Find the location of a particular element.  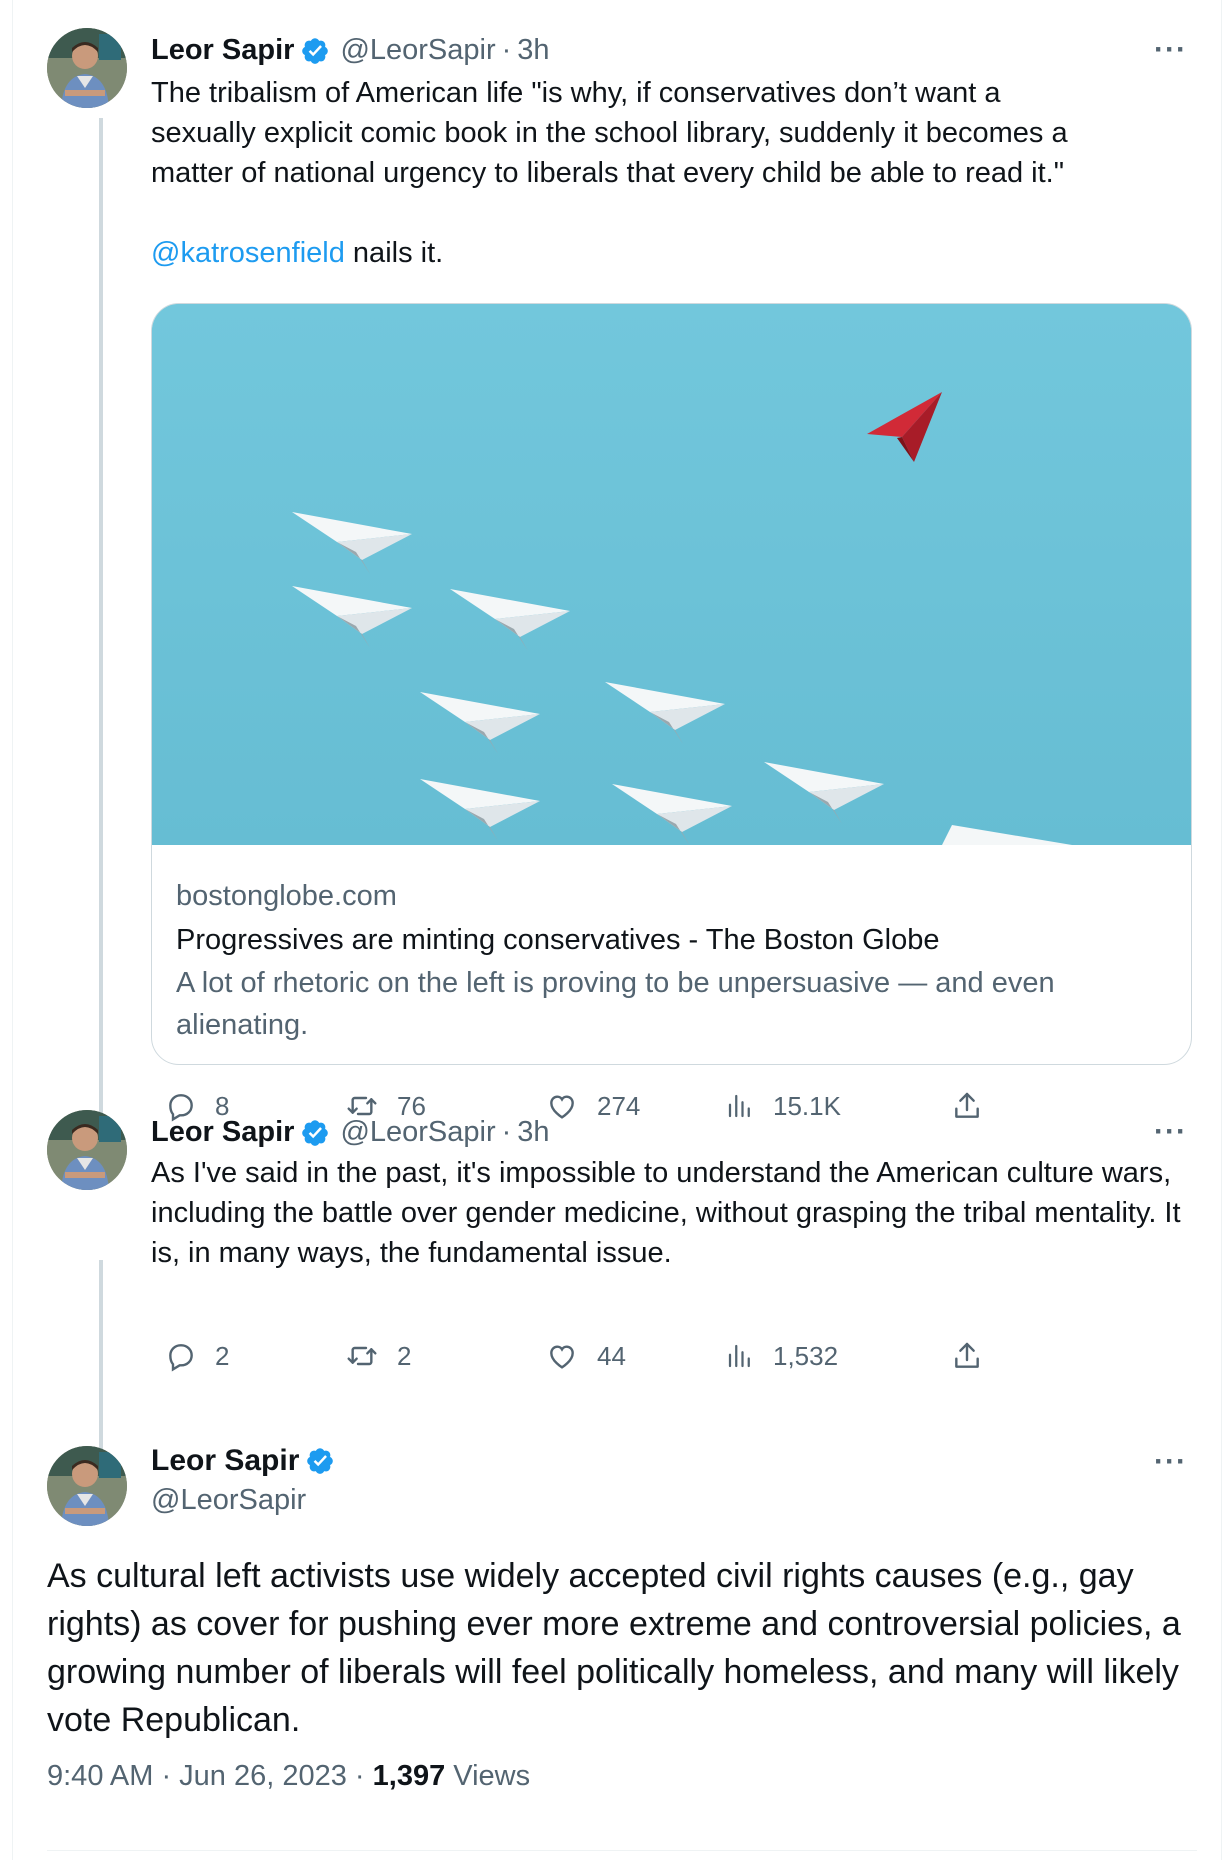

author-name-row: Leor Sapir is located at coordinates (248, 1461).